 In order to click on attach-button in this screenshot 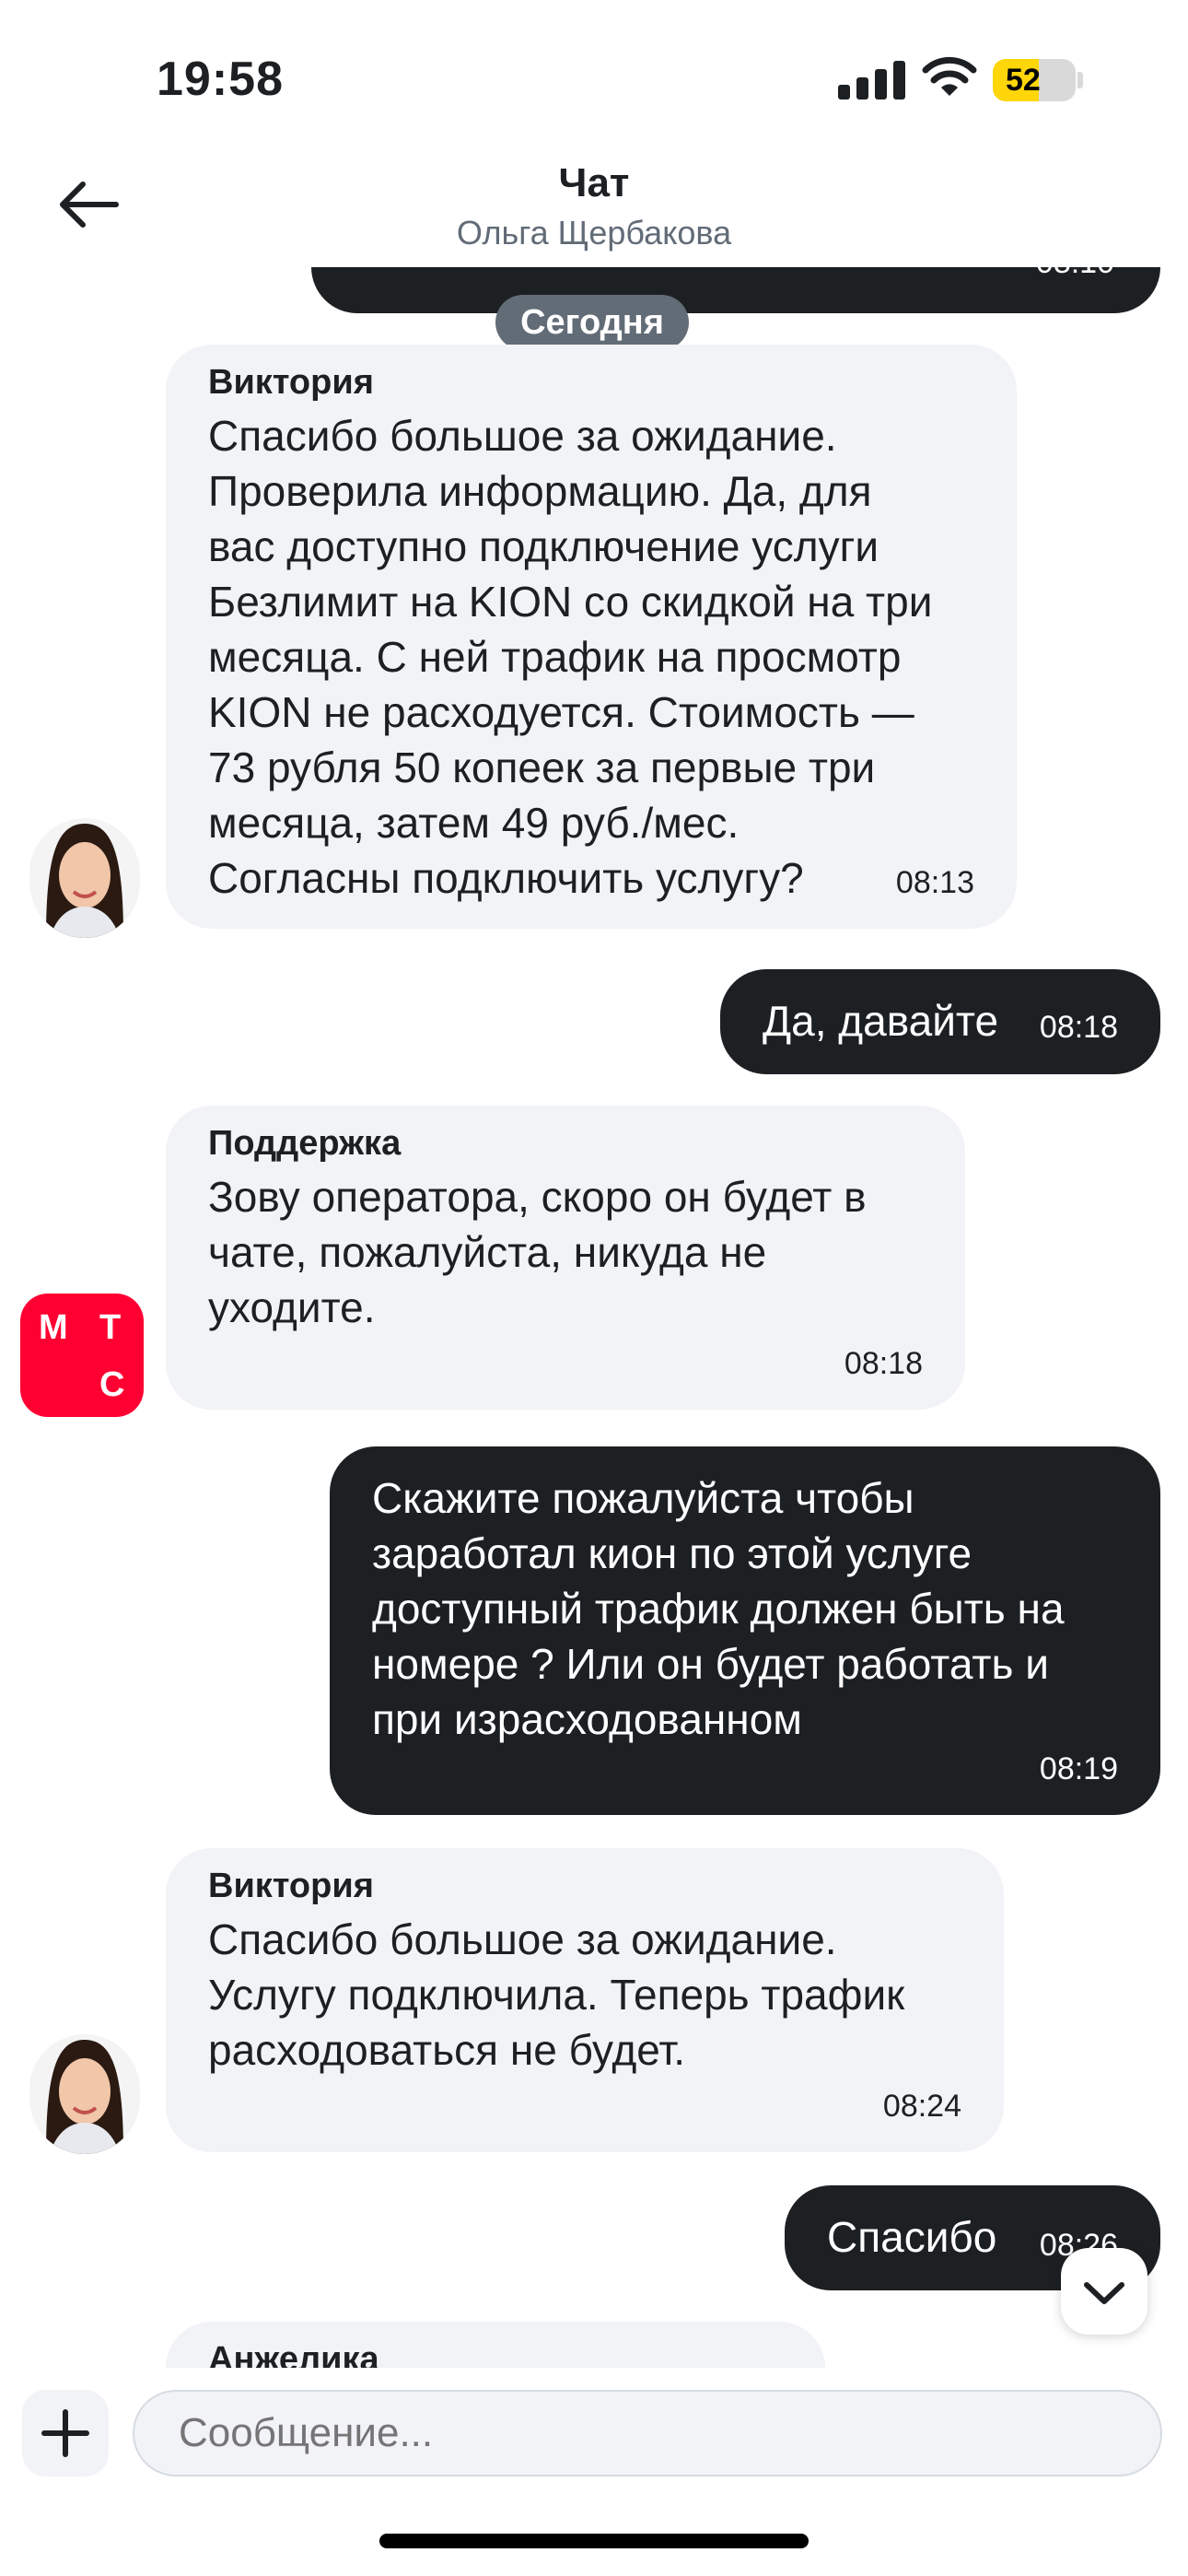, I will do `click(65, 2433)`.